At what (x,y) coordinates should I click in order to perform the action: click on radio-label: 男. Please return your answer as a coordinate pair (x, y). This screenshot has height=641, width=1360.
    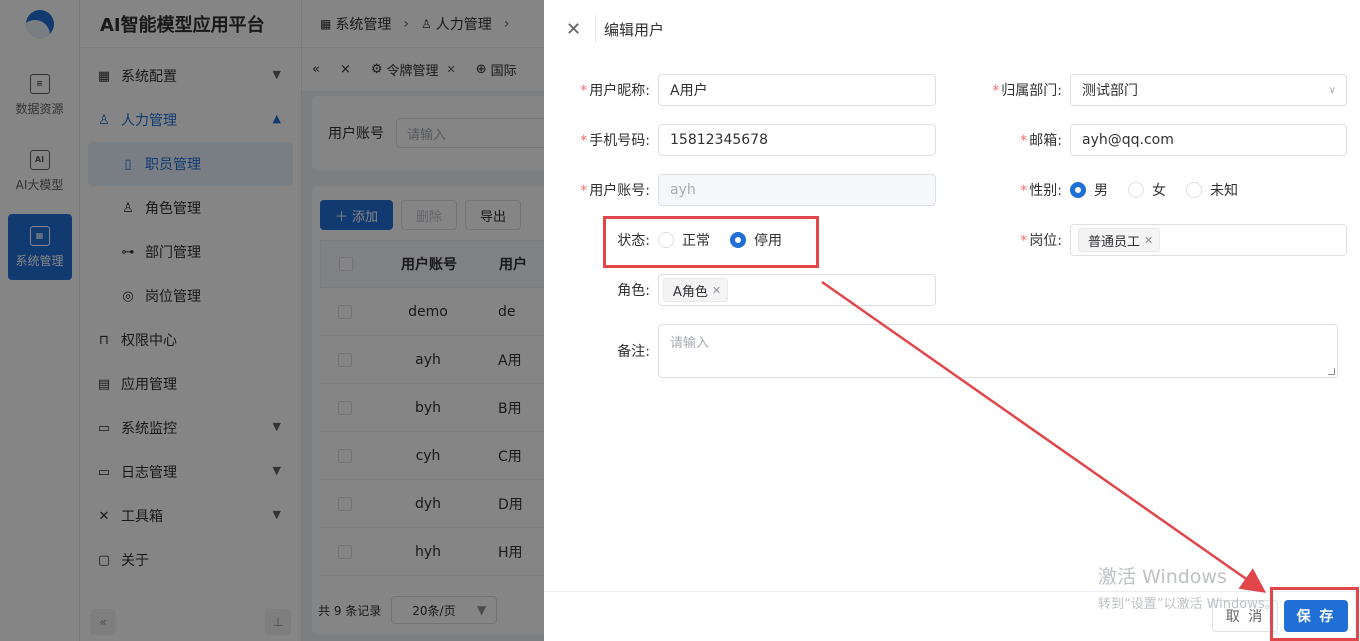
    Looking at the image, I should click on (1101, 191).